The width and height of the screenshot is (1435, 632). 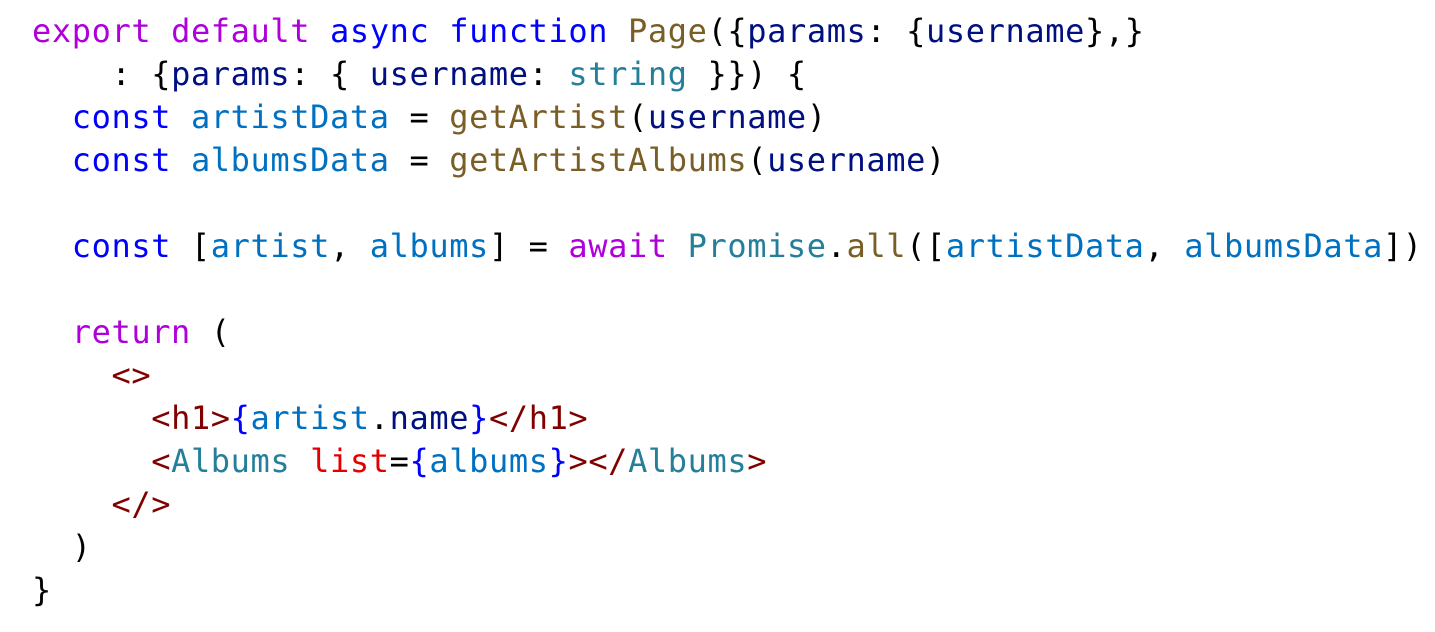 What do you see at coordinates (350, 461) in the screenshot?
I see `code-token: list` at bounding box center [350, 461].